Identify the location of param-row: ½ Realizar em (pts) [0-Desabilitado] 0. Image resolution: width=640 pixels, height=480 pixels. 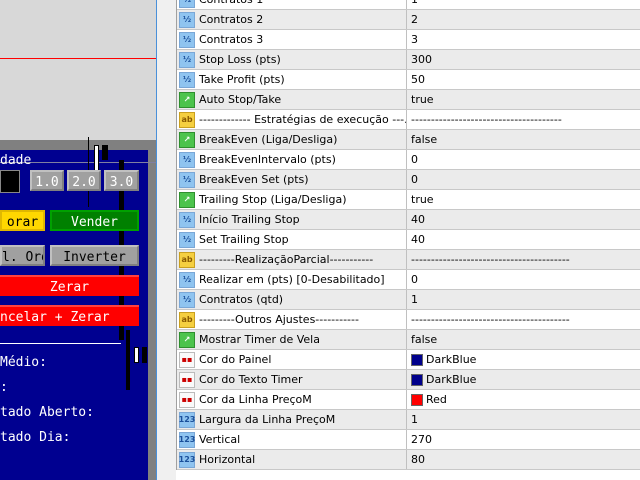
(408, 280).